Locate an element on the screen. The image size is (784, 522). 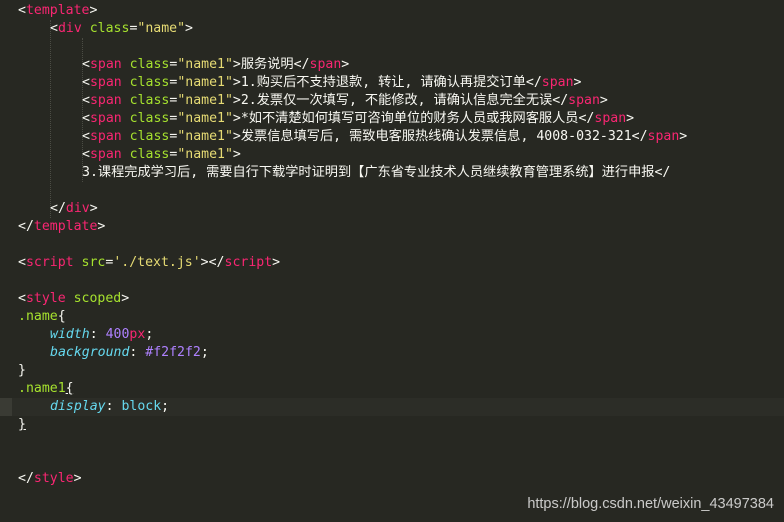
code-line-template-close: </template> is located at coordinates (61, 227).